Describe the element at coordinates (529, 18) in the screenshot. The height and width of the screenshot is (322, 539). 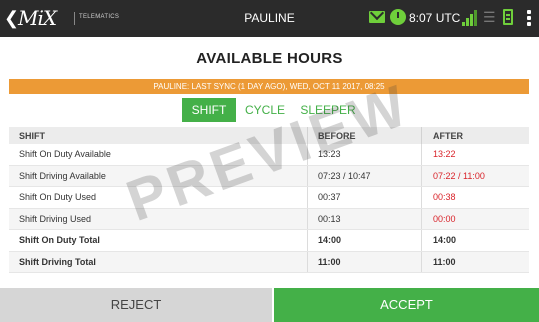
I see `overflow-menu-icon` at that location.